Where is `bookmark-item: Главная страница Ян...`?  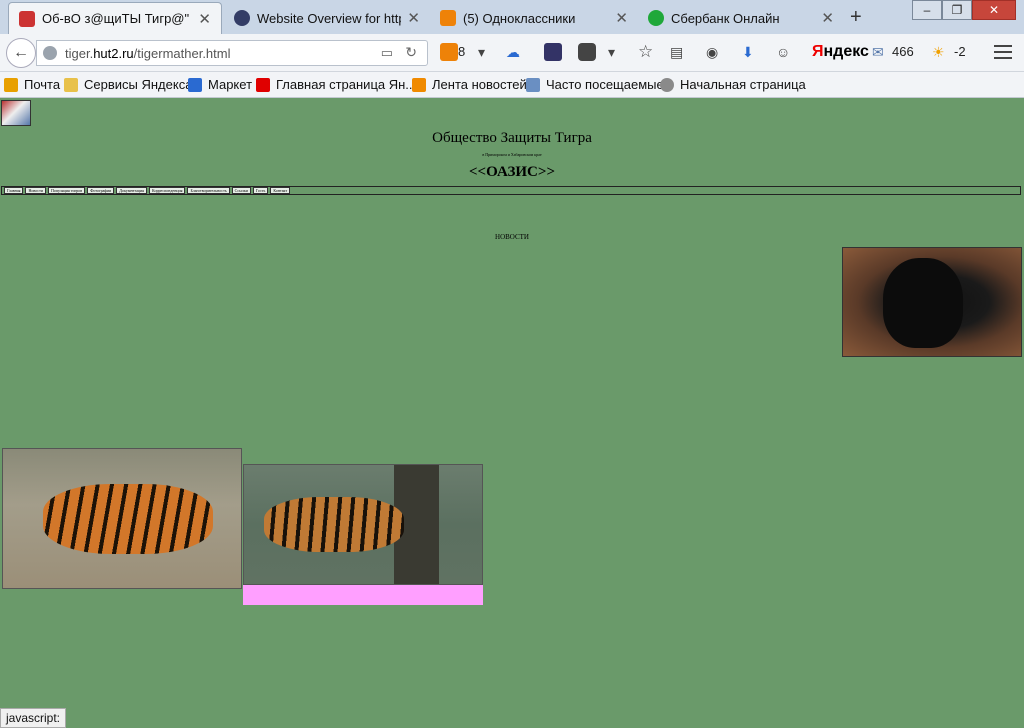 bookmark-item: Главная страница Ян... is located at coordinates (336, 84).